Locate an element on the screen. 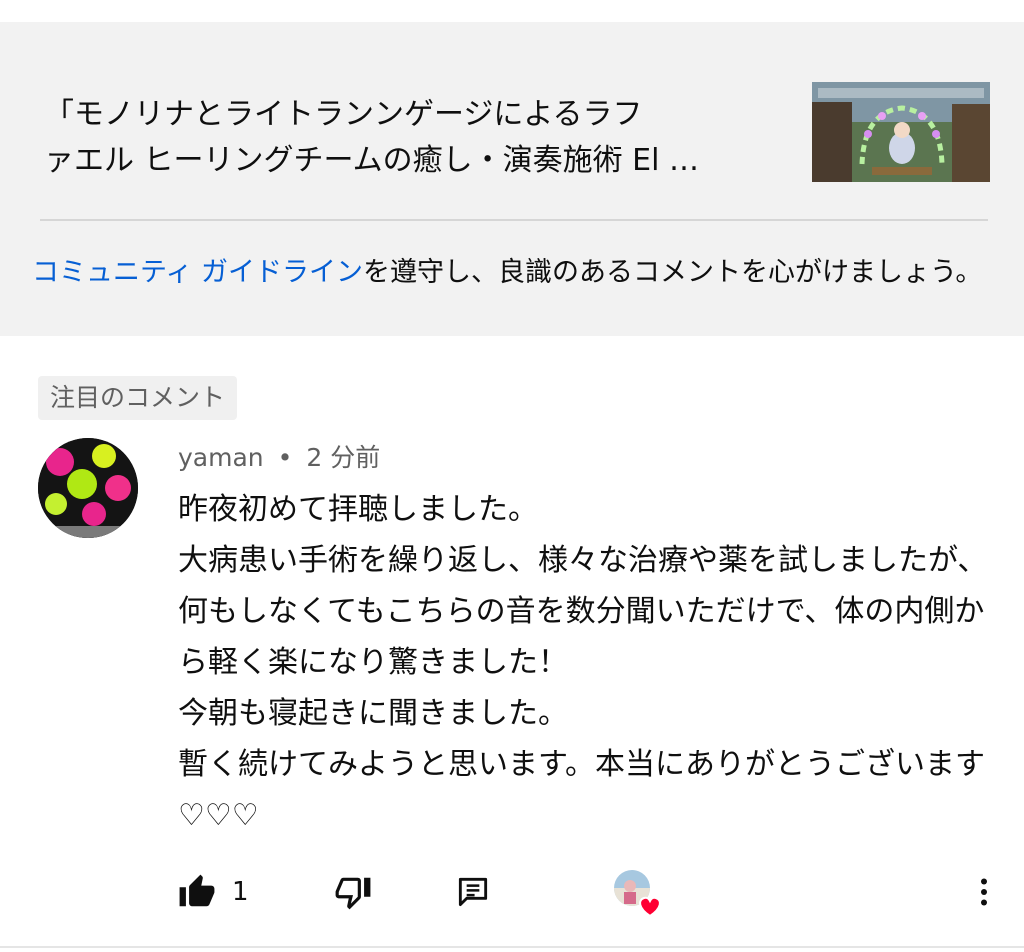 The width and height of the screenshot is (1024, 952). dislike-button is located at coordinates (353, 892).